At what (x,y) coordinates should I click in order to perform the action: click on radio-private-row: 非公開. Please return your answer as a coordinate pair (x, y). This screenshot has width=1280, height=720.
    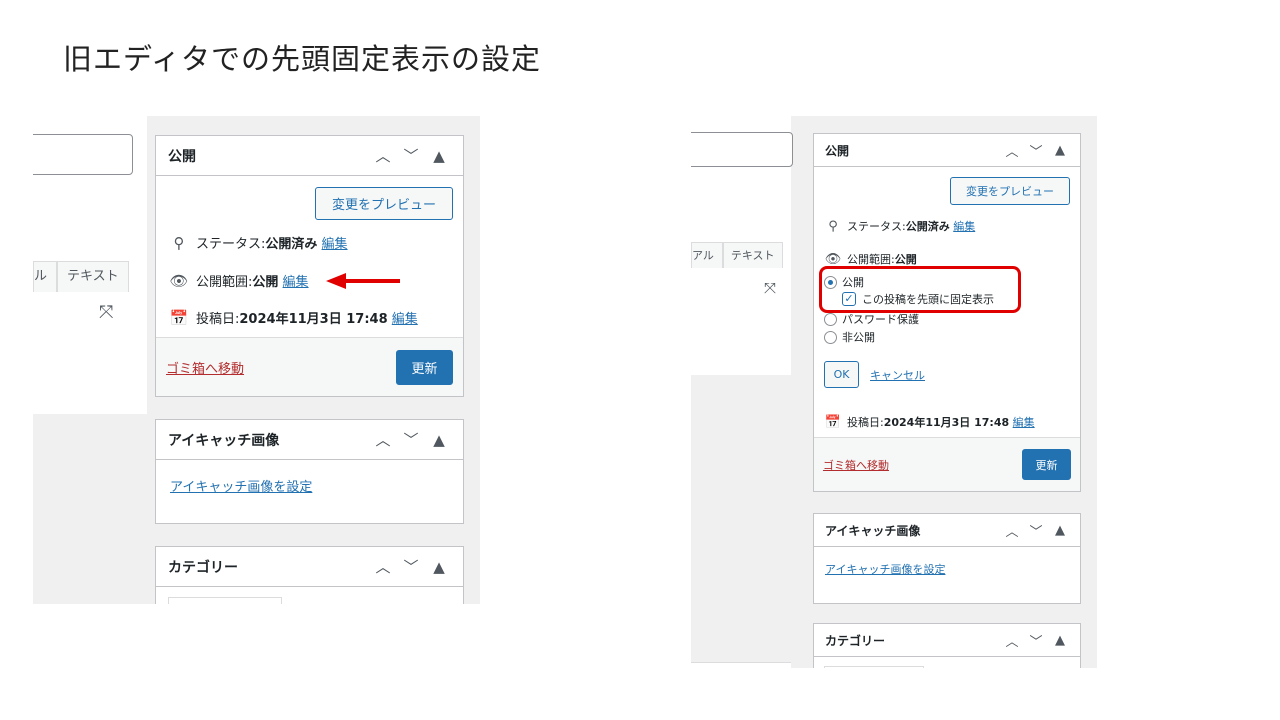
    Looking at the image, I should click on (849, 337).